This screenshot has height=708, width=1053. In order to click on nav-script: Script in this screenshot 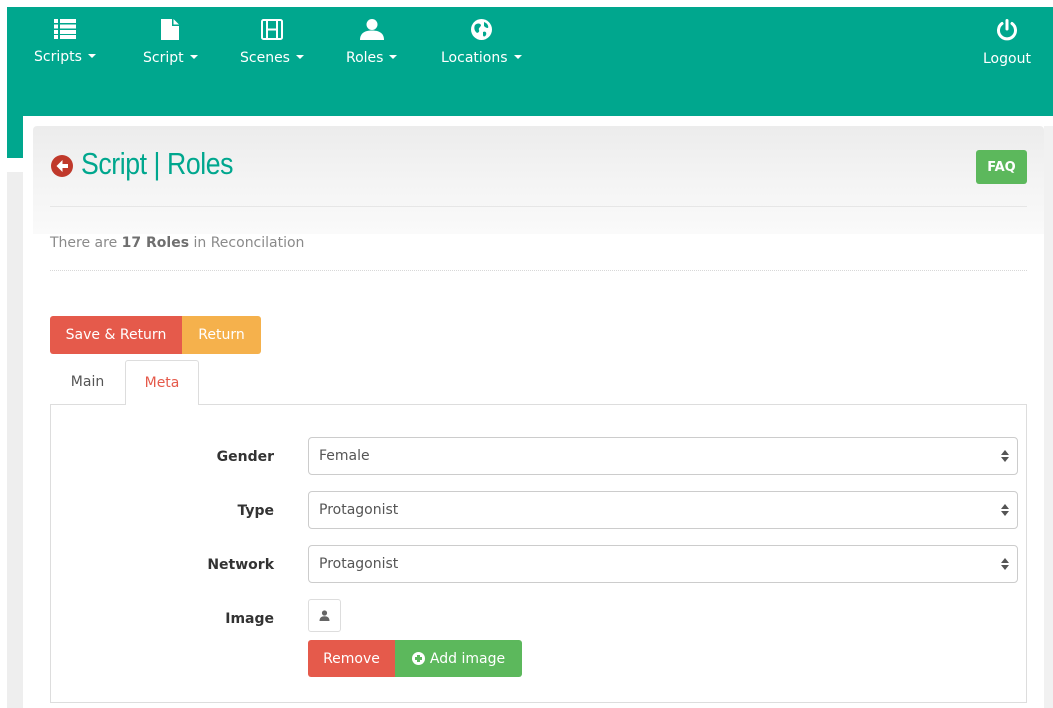, I will do `click(170, 42)`.